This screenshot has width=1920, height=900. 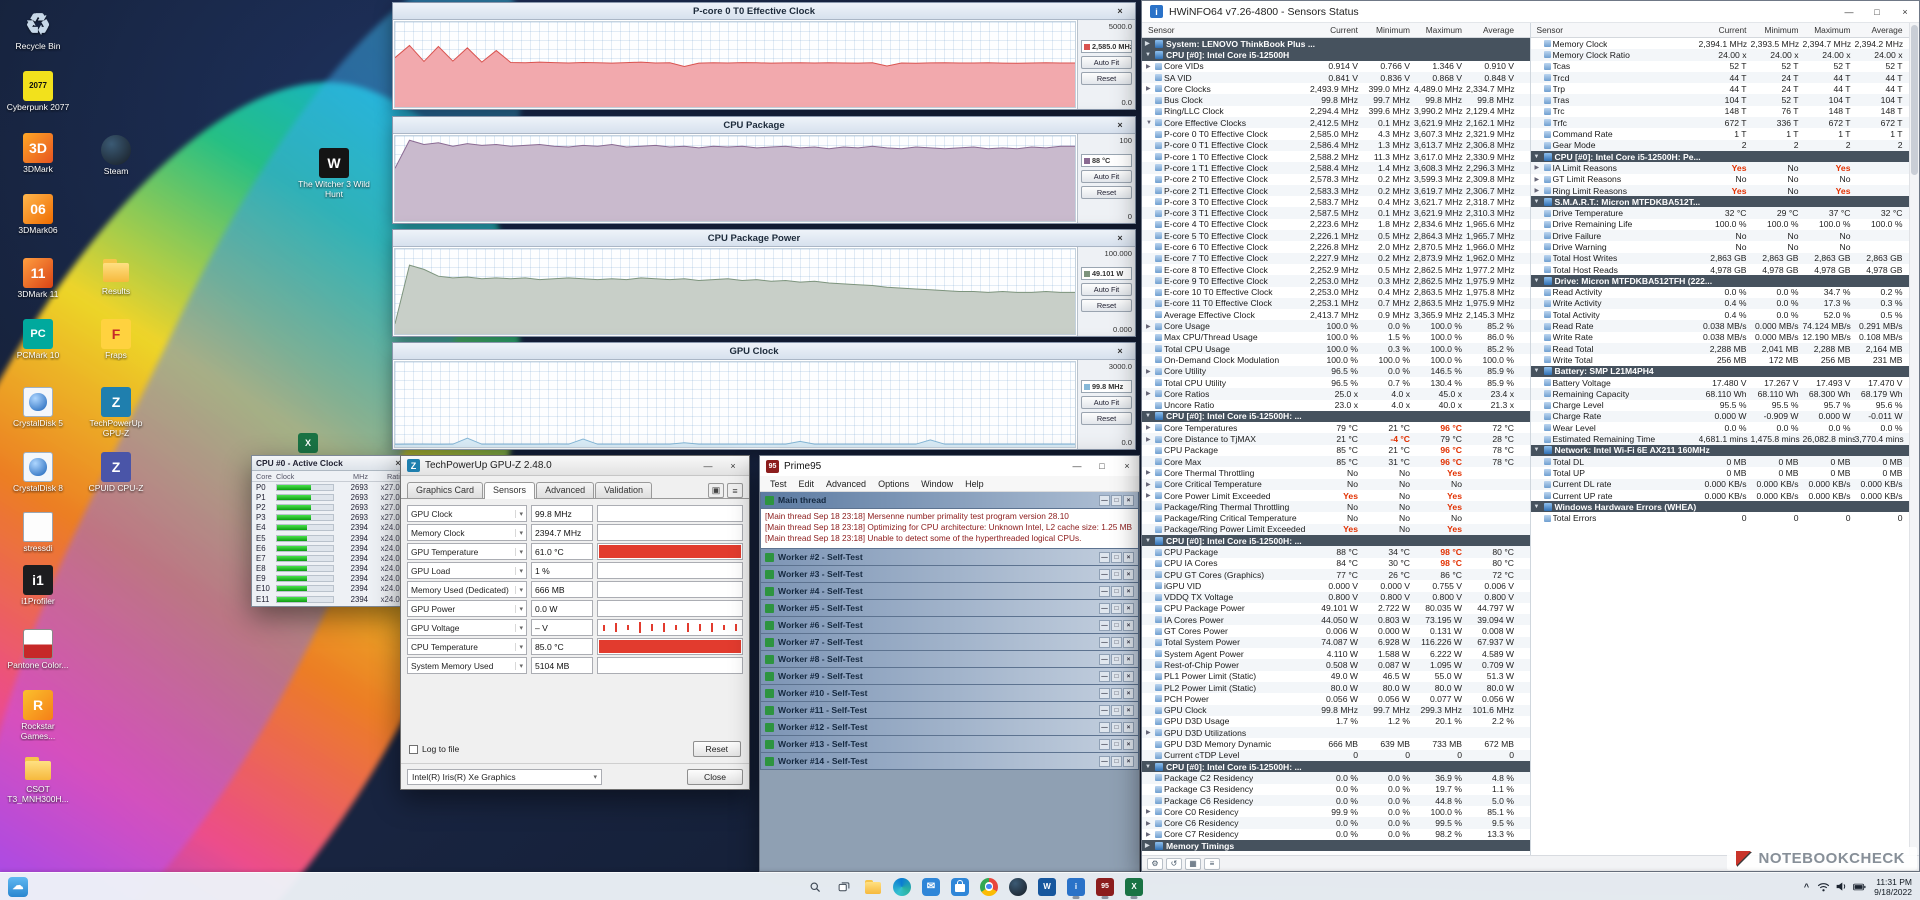 I want to click on sensor-row-current-ctdp-level: Current cTDP Level 0 0 0 0, so click(x=1336, y=755).